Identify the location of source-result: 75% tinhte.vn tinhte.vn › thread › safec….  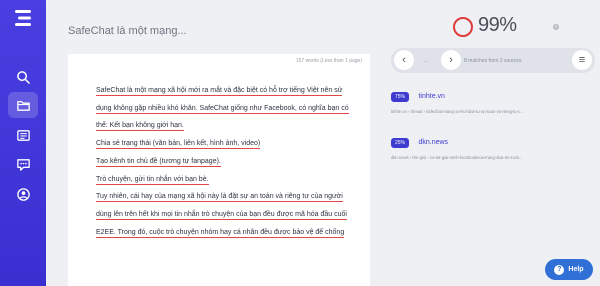
(493, 99).